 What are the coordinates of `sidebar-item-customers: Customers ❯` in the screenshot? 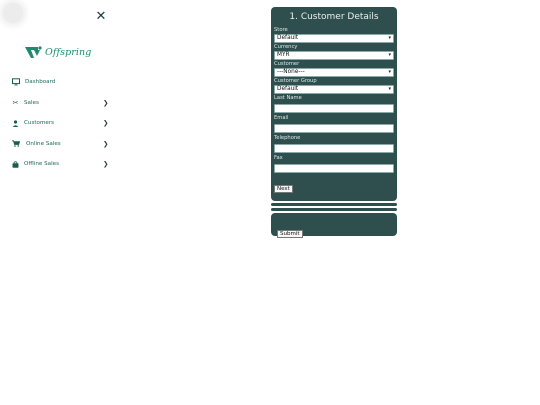 It's located at (60, 123).